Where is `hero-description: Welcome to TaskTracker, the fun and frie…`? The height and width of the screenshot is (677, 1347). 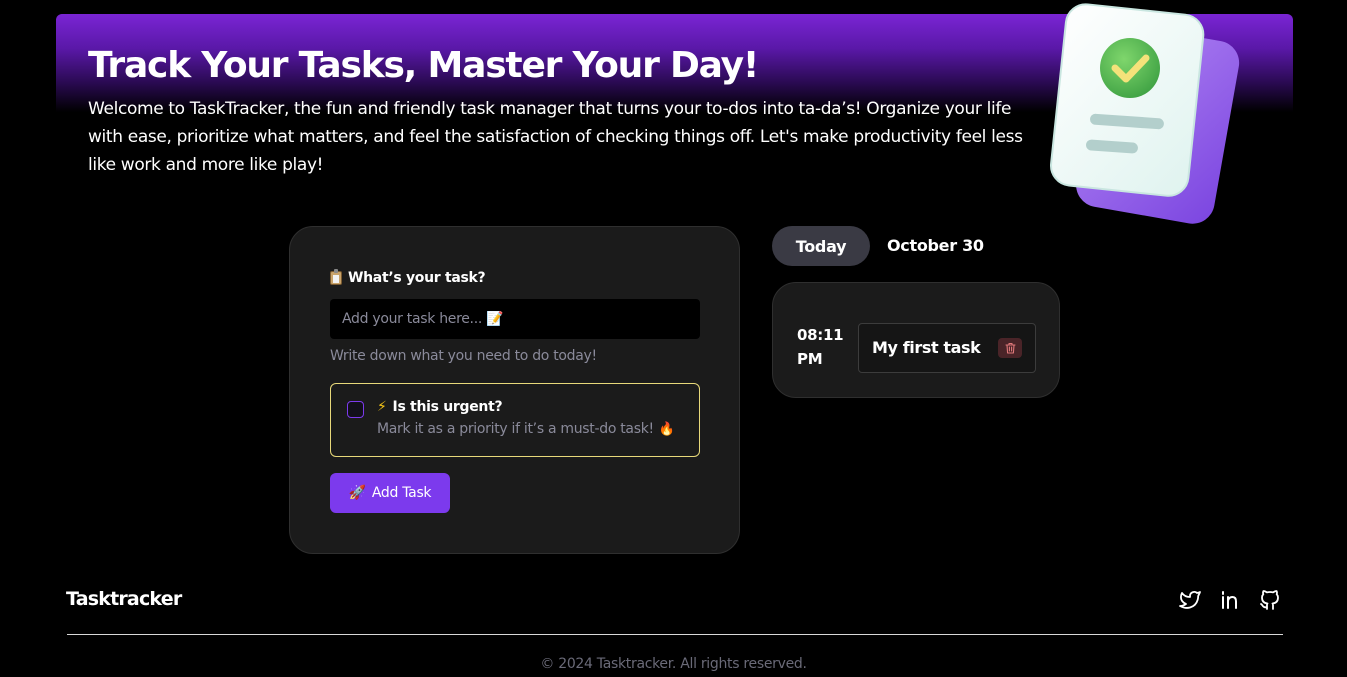
hero-description: Welcome to TaskTracker, the fun and frie… is located at coordinates (555, 137).